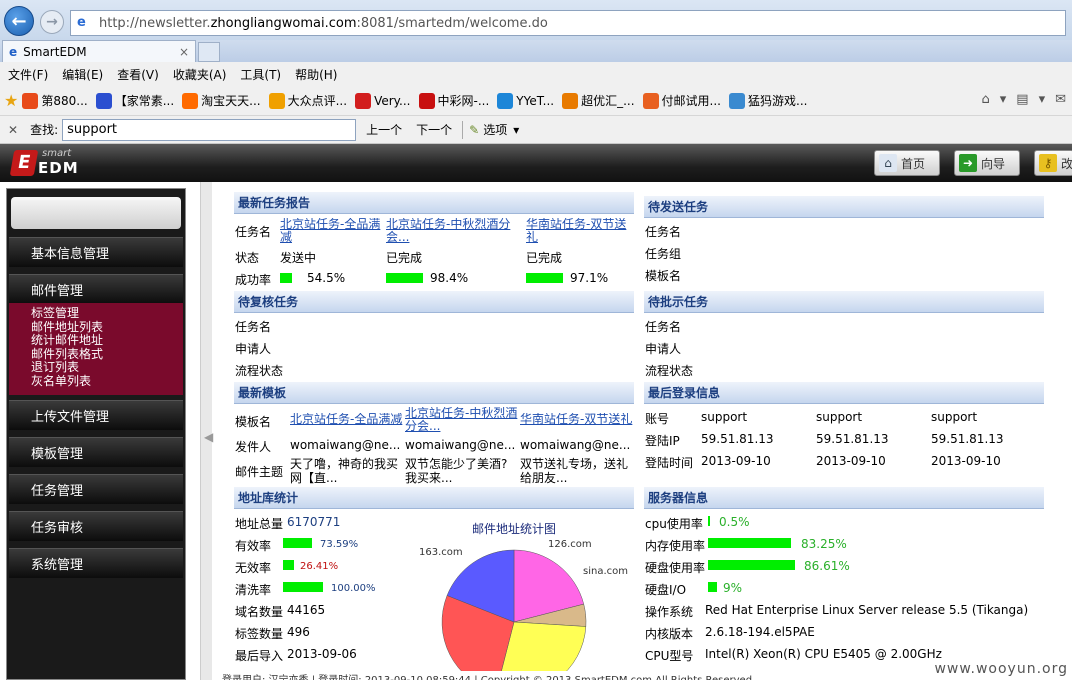 The image size is (1072, 680). What do you see at coordinates (259, 634) in the screenshot?
I see `tags-label: 标签数量` at bounding box center [259, 634].